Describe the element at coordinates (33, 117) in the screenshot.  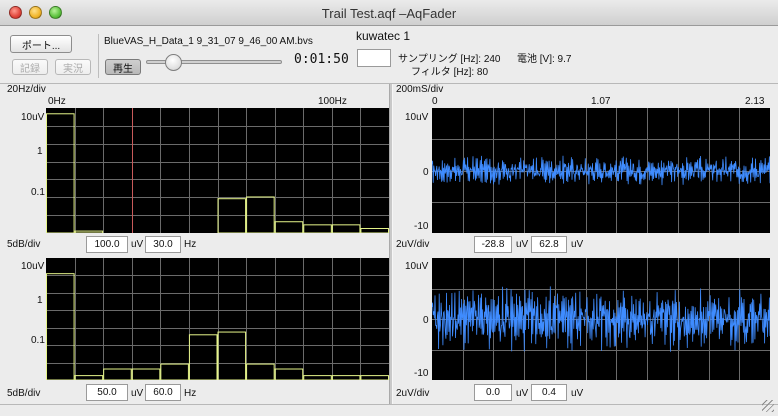
I see `spectrum-upper-y-tick-0: 10uV` at that location.